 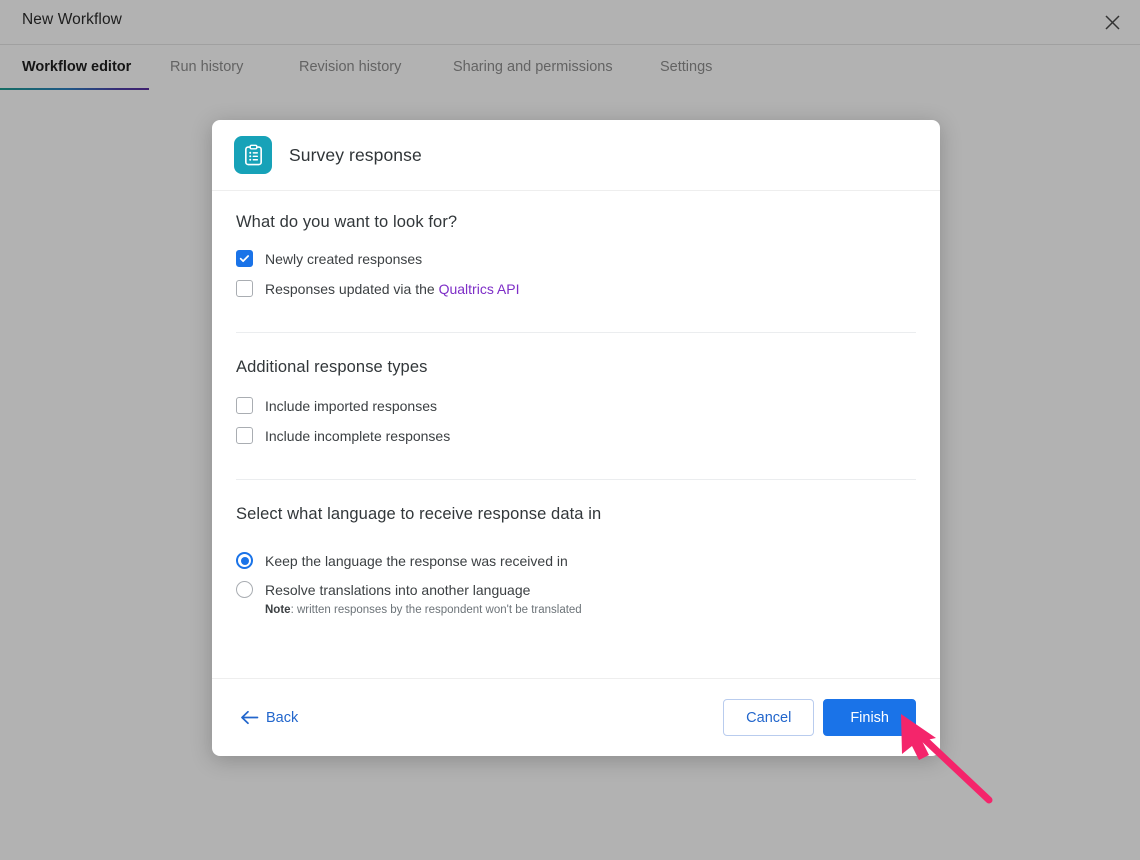 What do you see at coordinates (355, 154) in the screenshot?
I see `modal-title: Survey response` at bounding box center [355, 154].